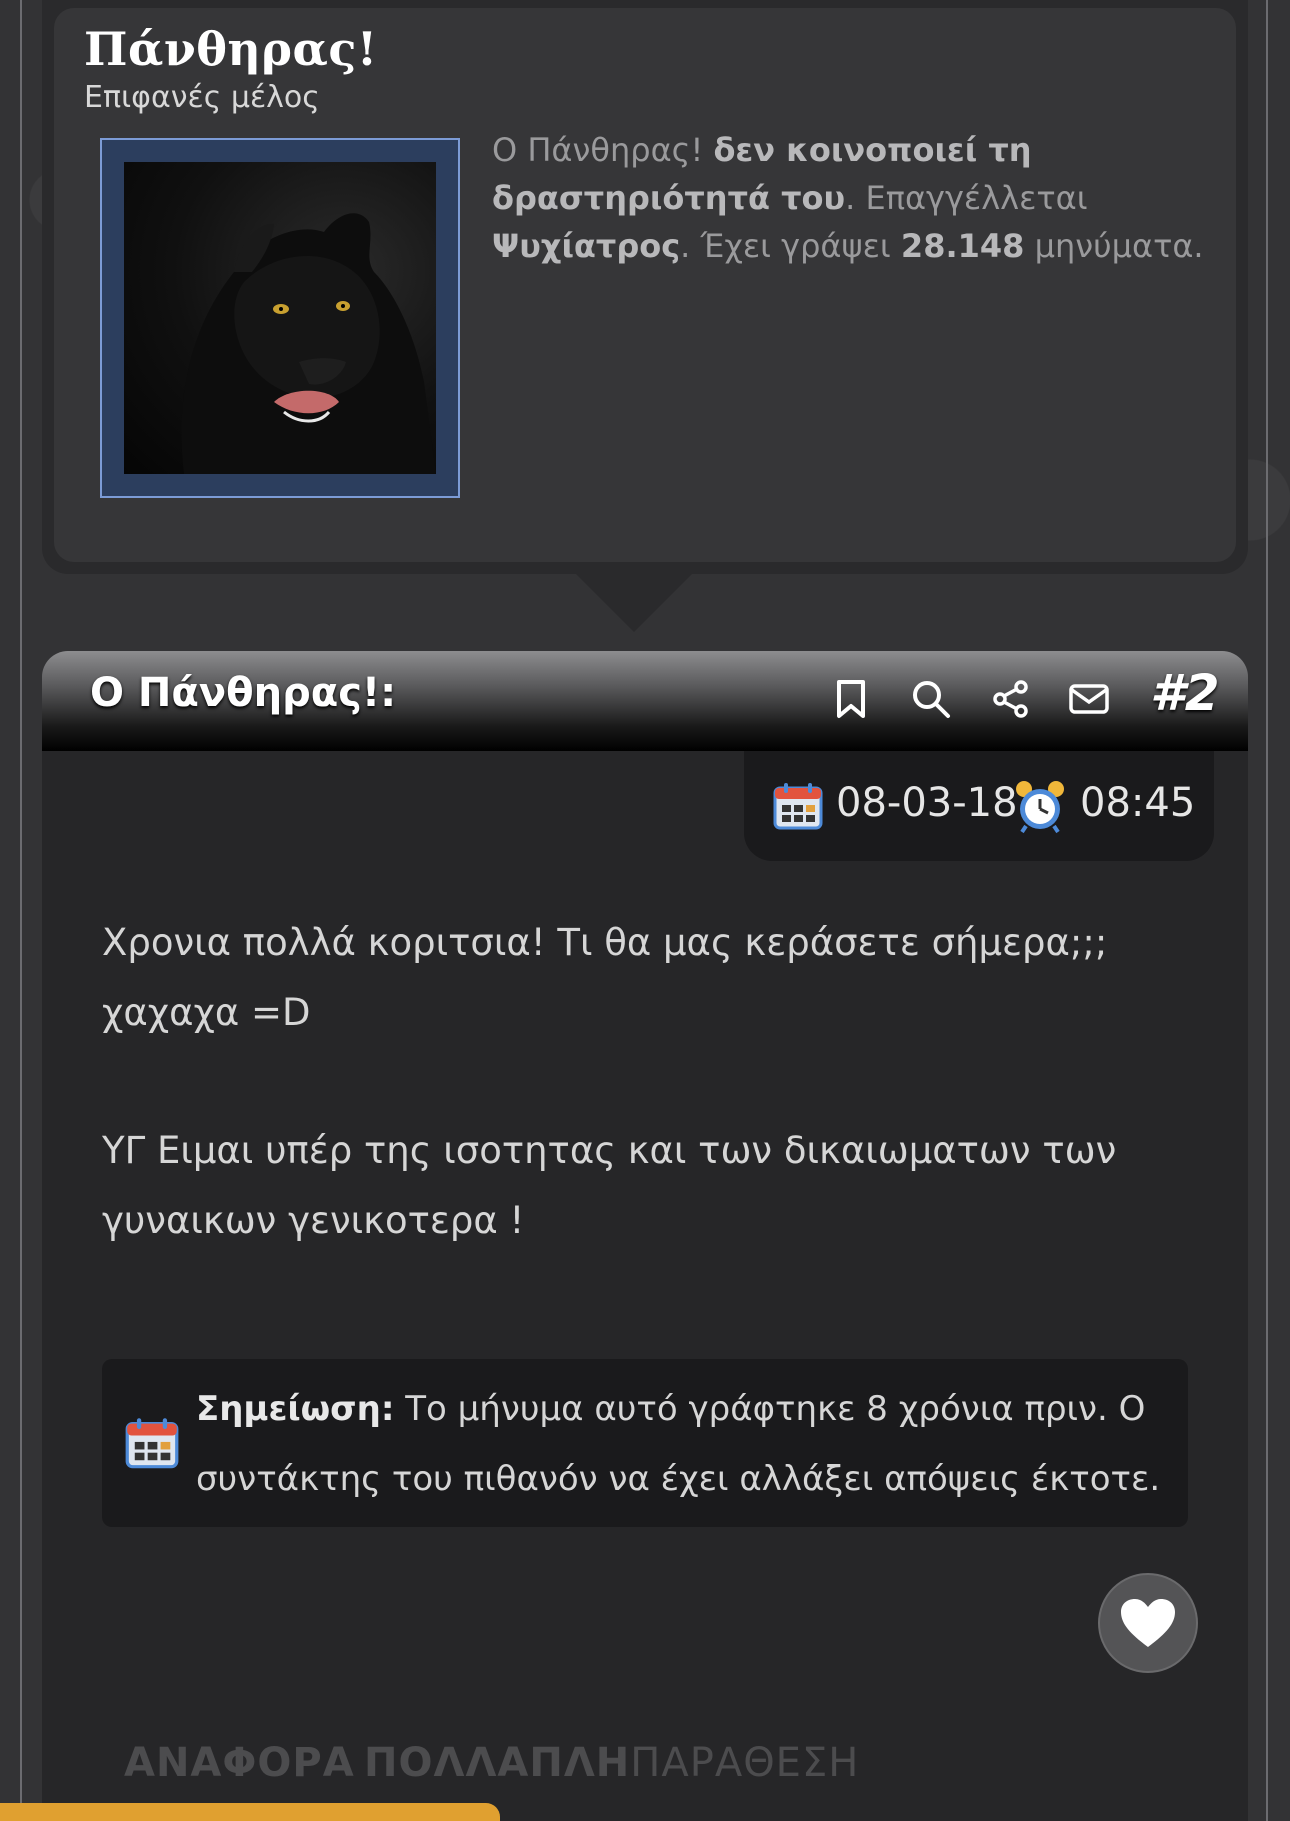 The width and height of the screenshot is (1290, 1821). I want to click on panther-image, so click(308, 343).